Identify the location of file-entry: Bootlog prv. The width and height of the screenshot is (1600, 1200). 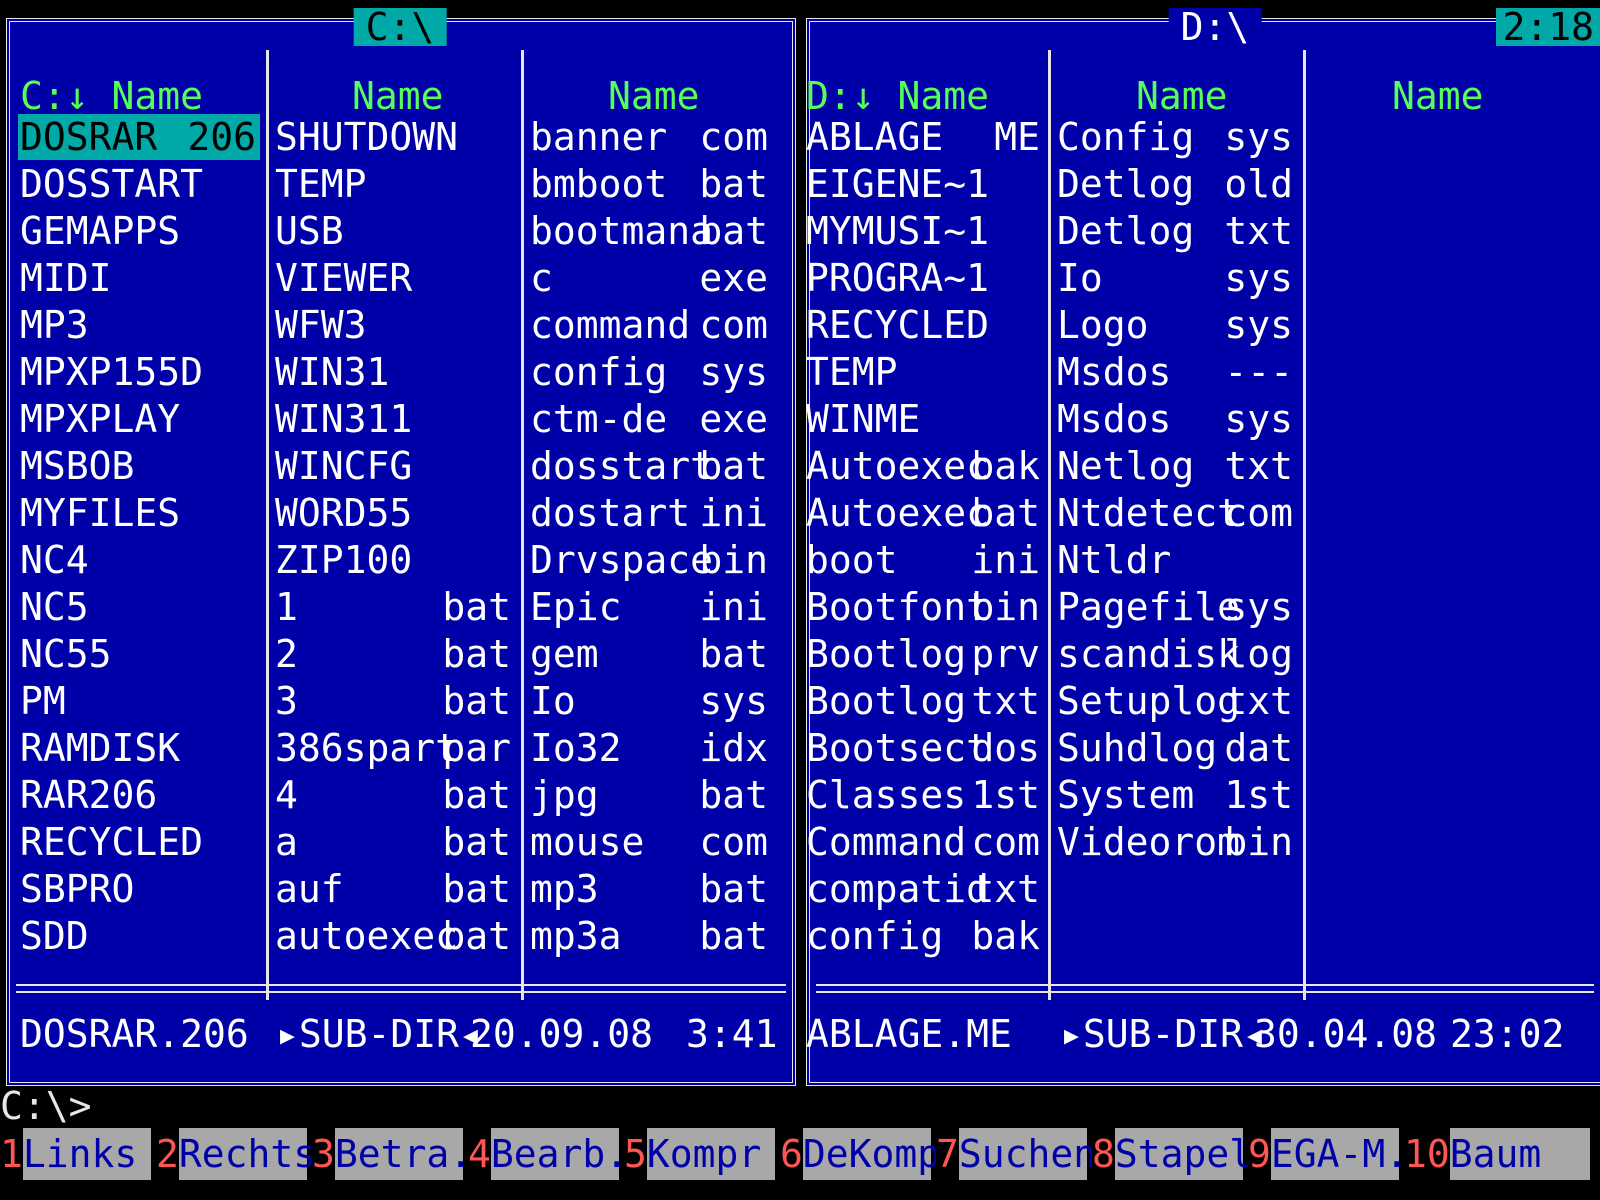
(924, 654).